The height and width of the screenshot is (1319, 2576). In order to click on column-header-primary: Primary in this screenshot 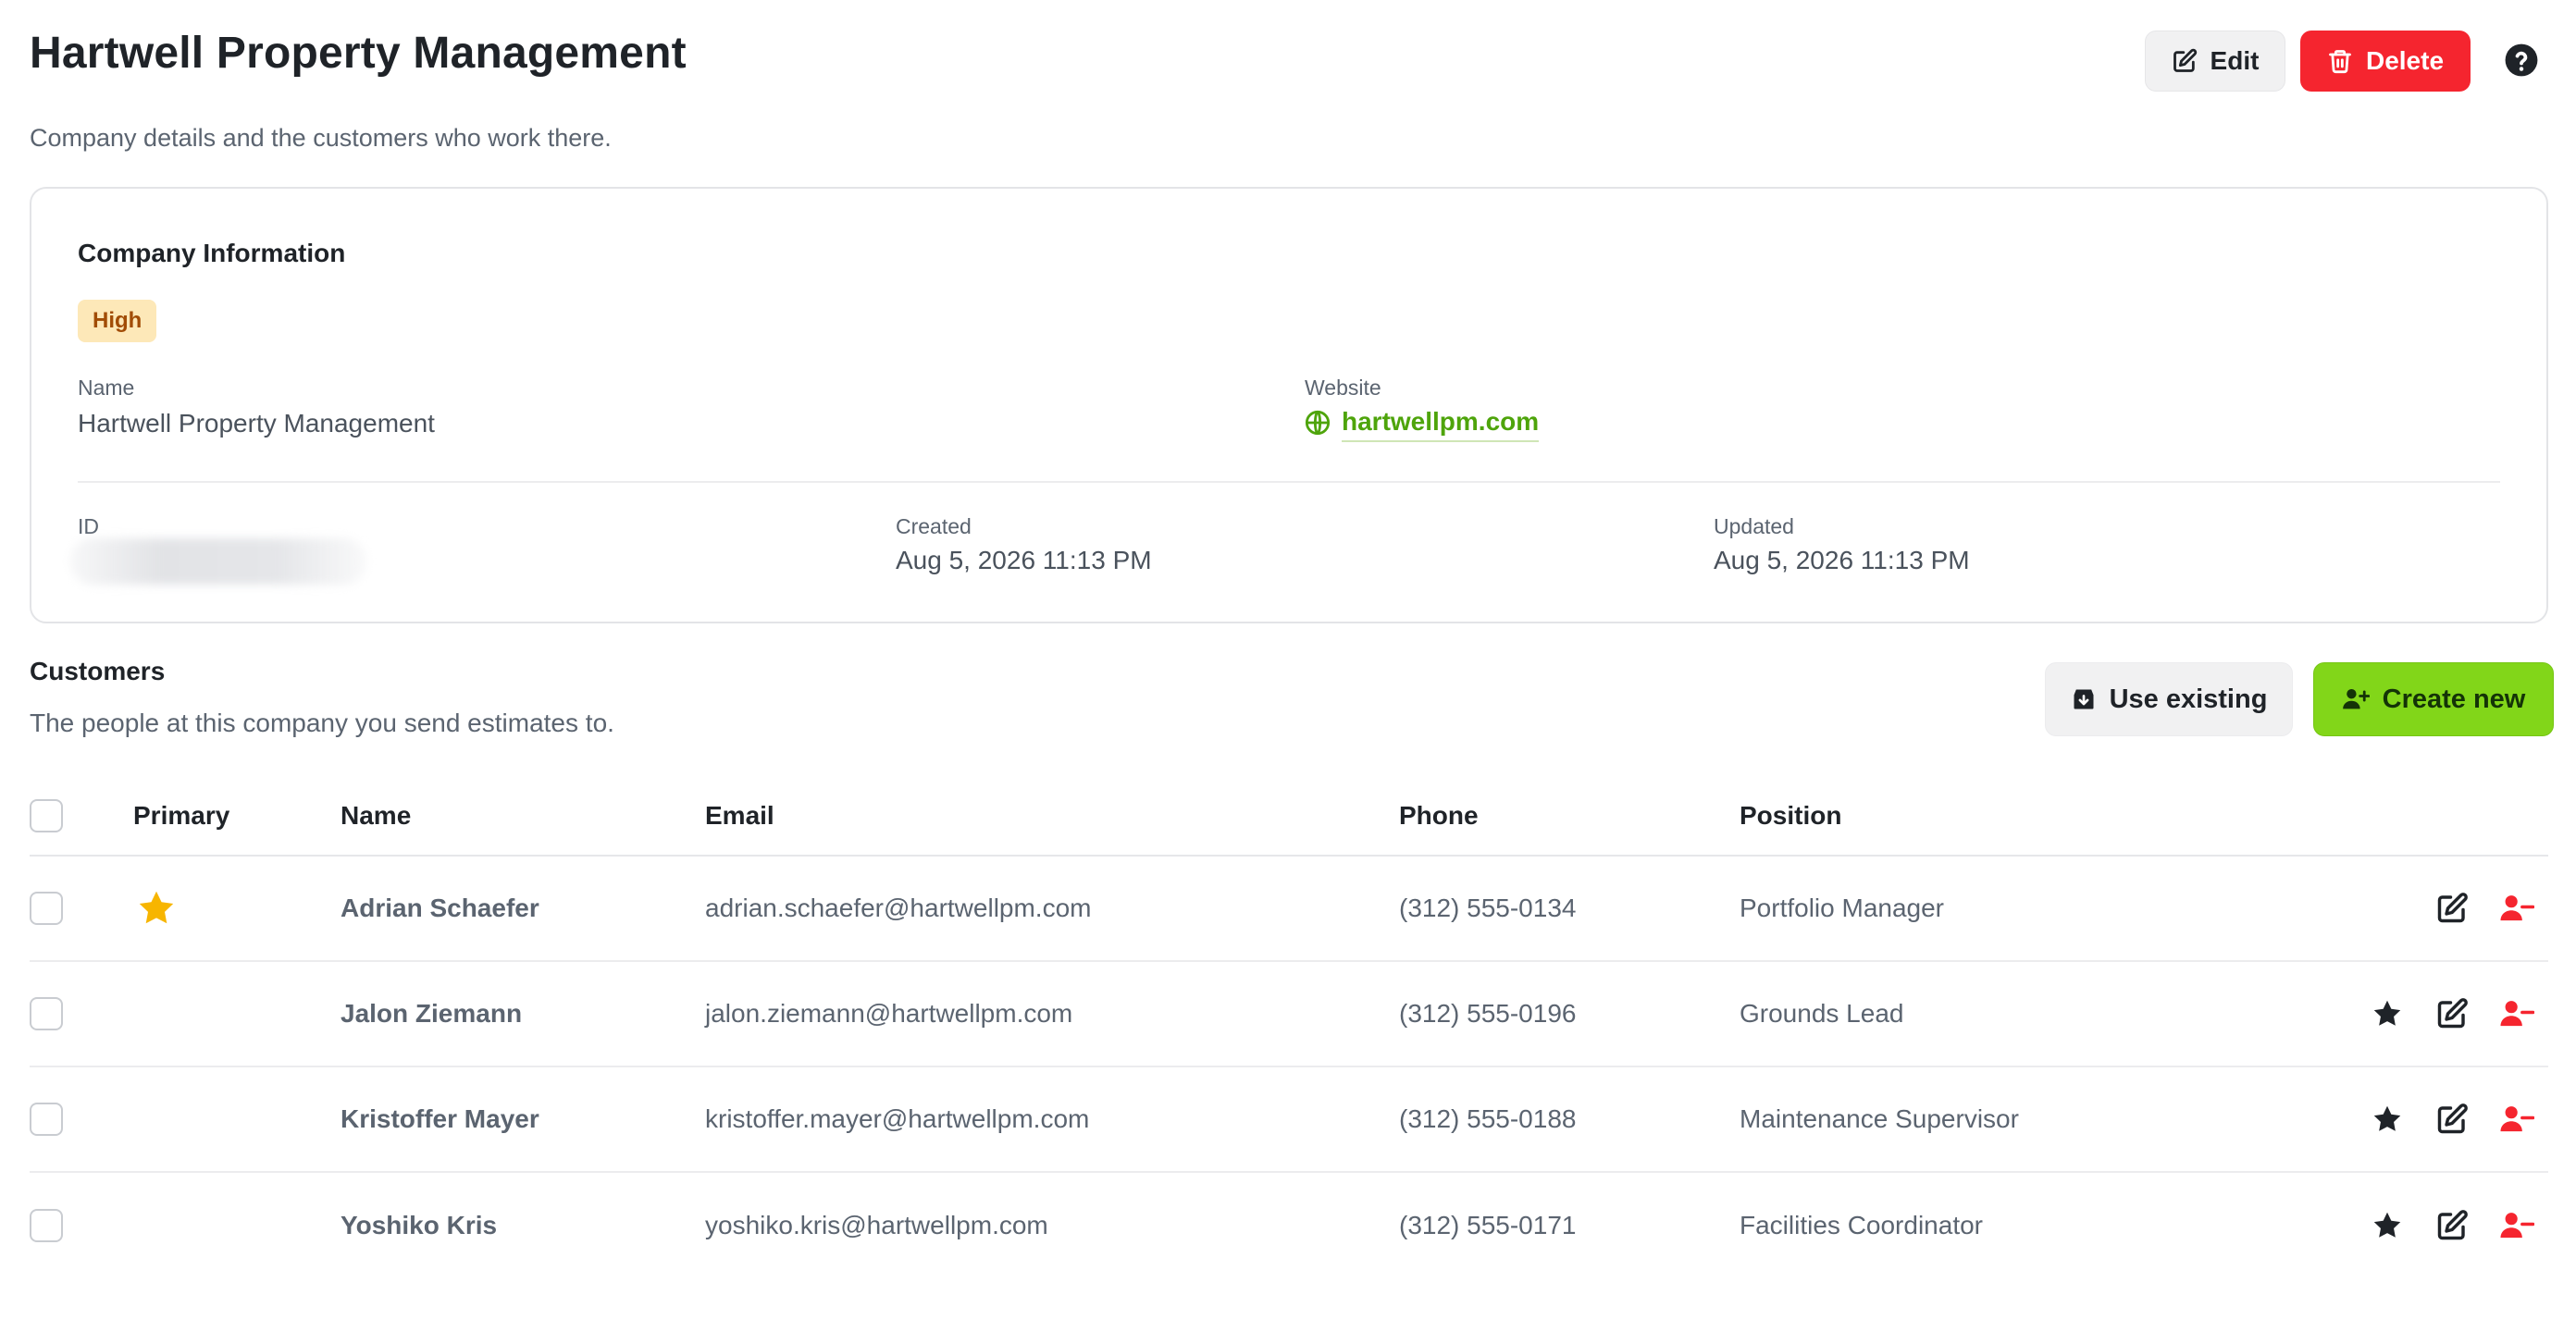, I will do `click(181, 816)`.